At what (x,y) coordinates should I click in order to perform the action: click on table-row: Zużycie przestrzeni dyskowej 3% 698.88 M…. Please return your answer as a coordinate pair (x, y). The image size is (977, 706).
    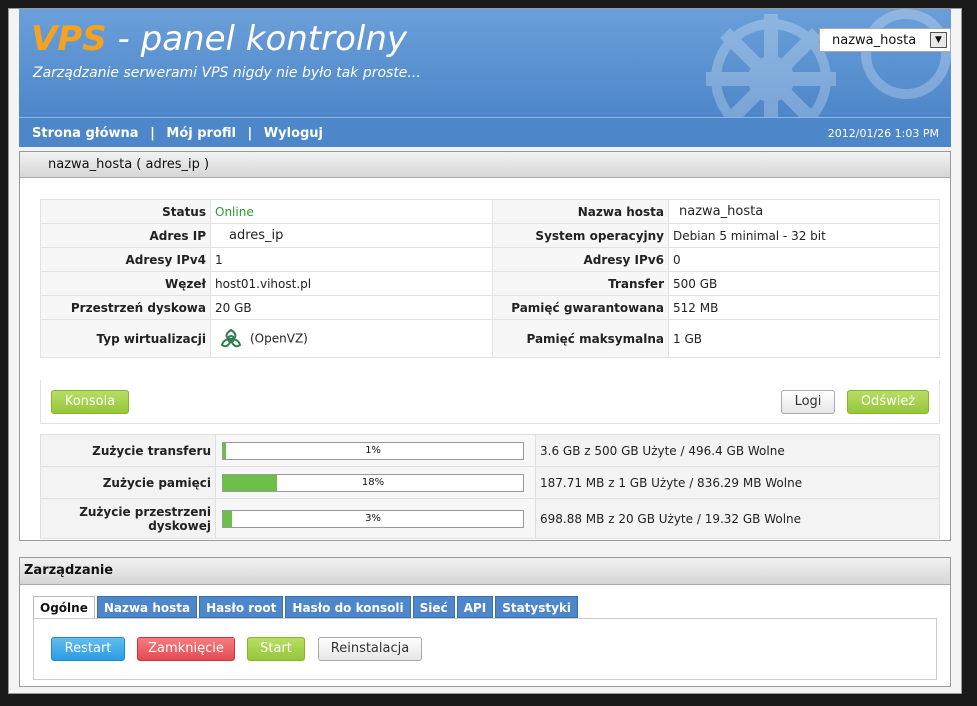
    Looking at the image, I should click on (490, 518).